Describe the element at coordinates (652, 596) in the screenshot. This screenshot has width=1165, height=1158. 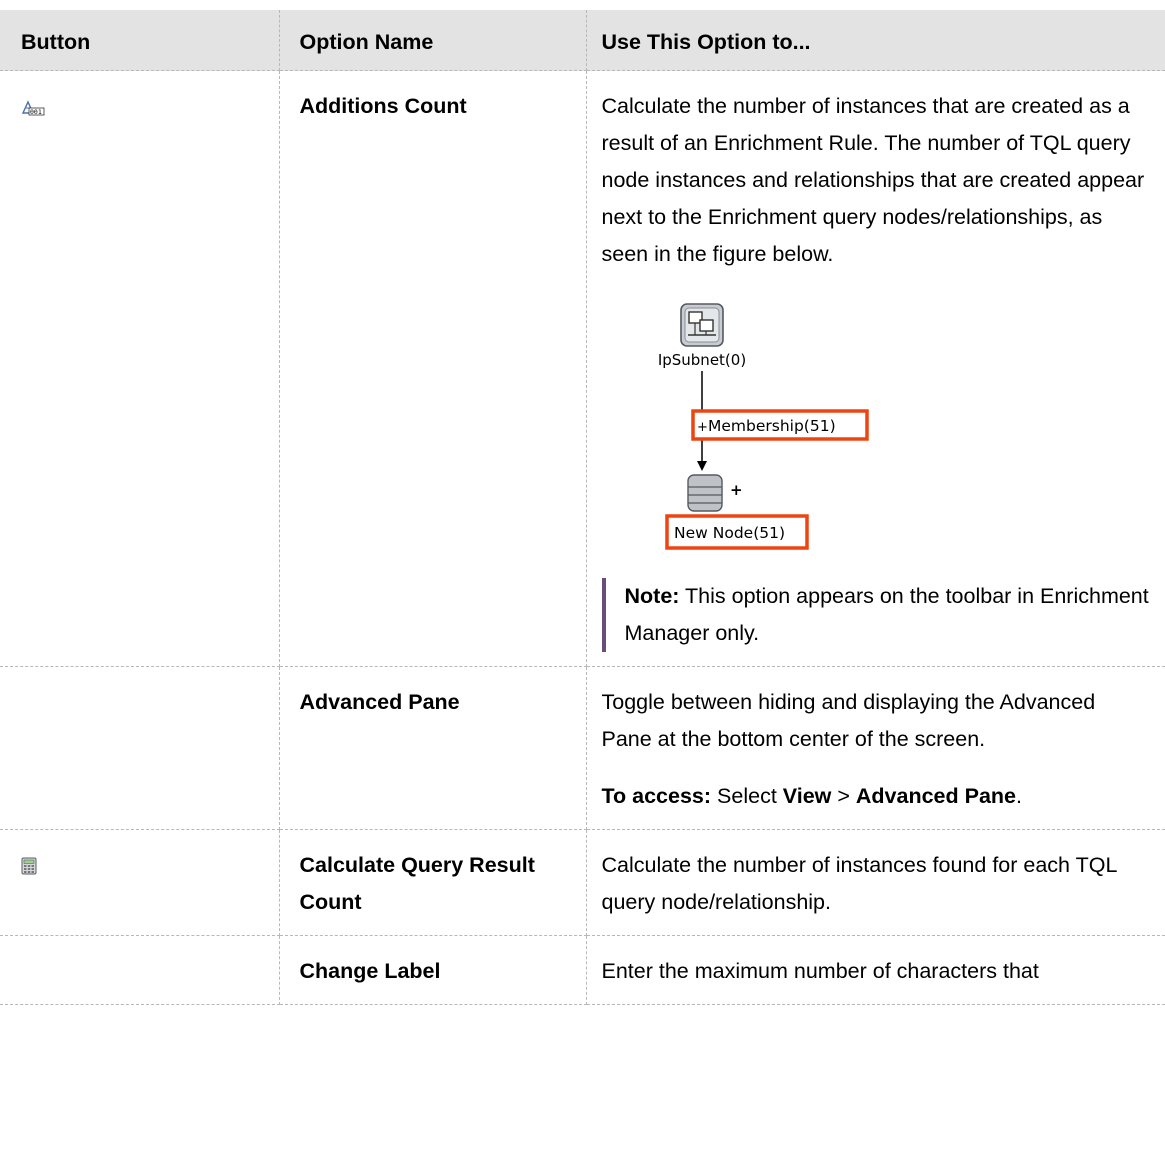
I see `note-label: Note:` at that location.